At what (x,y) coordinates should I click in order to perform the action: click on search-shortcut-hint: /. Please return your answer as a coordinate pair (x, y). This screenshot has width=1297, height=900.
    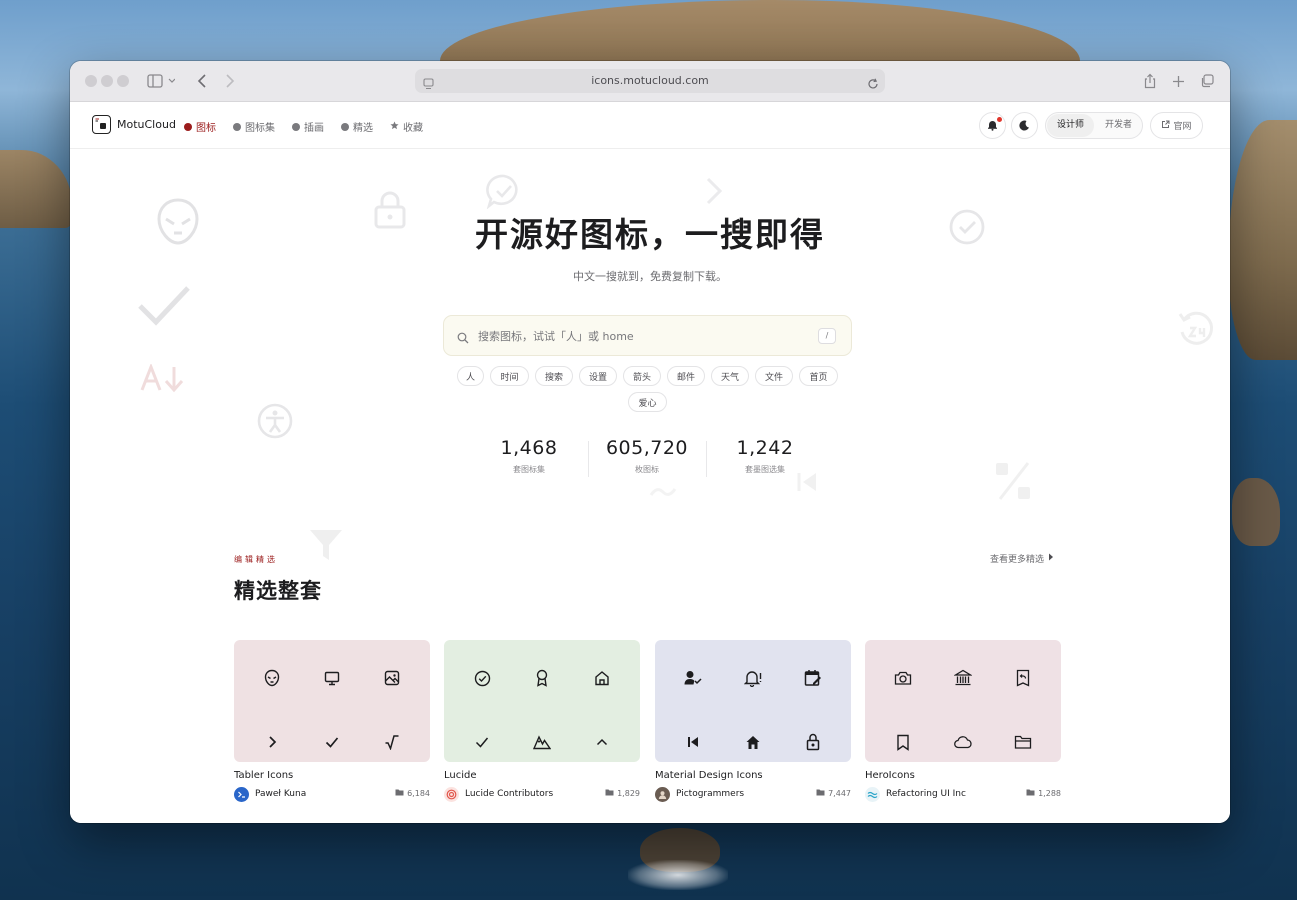
    Looking at the image, I should click on (827, 336).